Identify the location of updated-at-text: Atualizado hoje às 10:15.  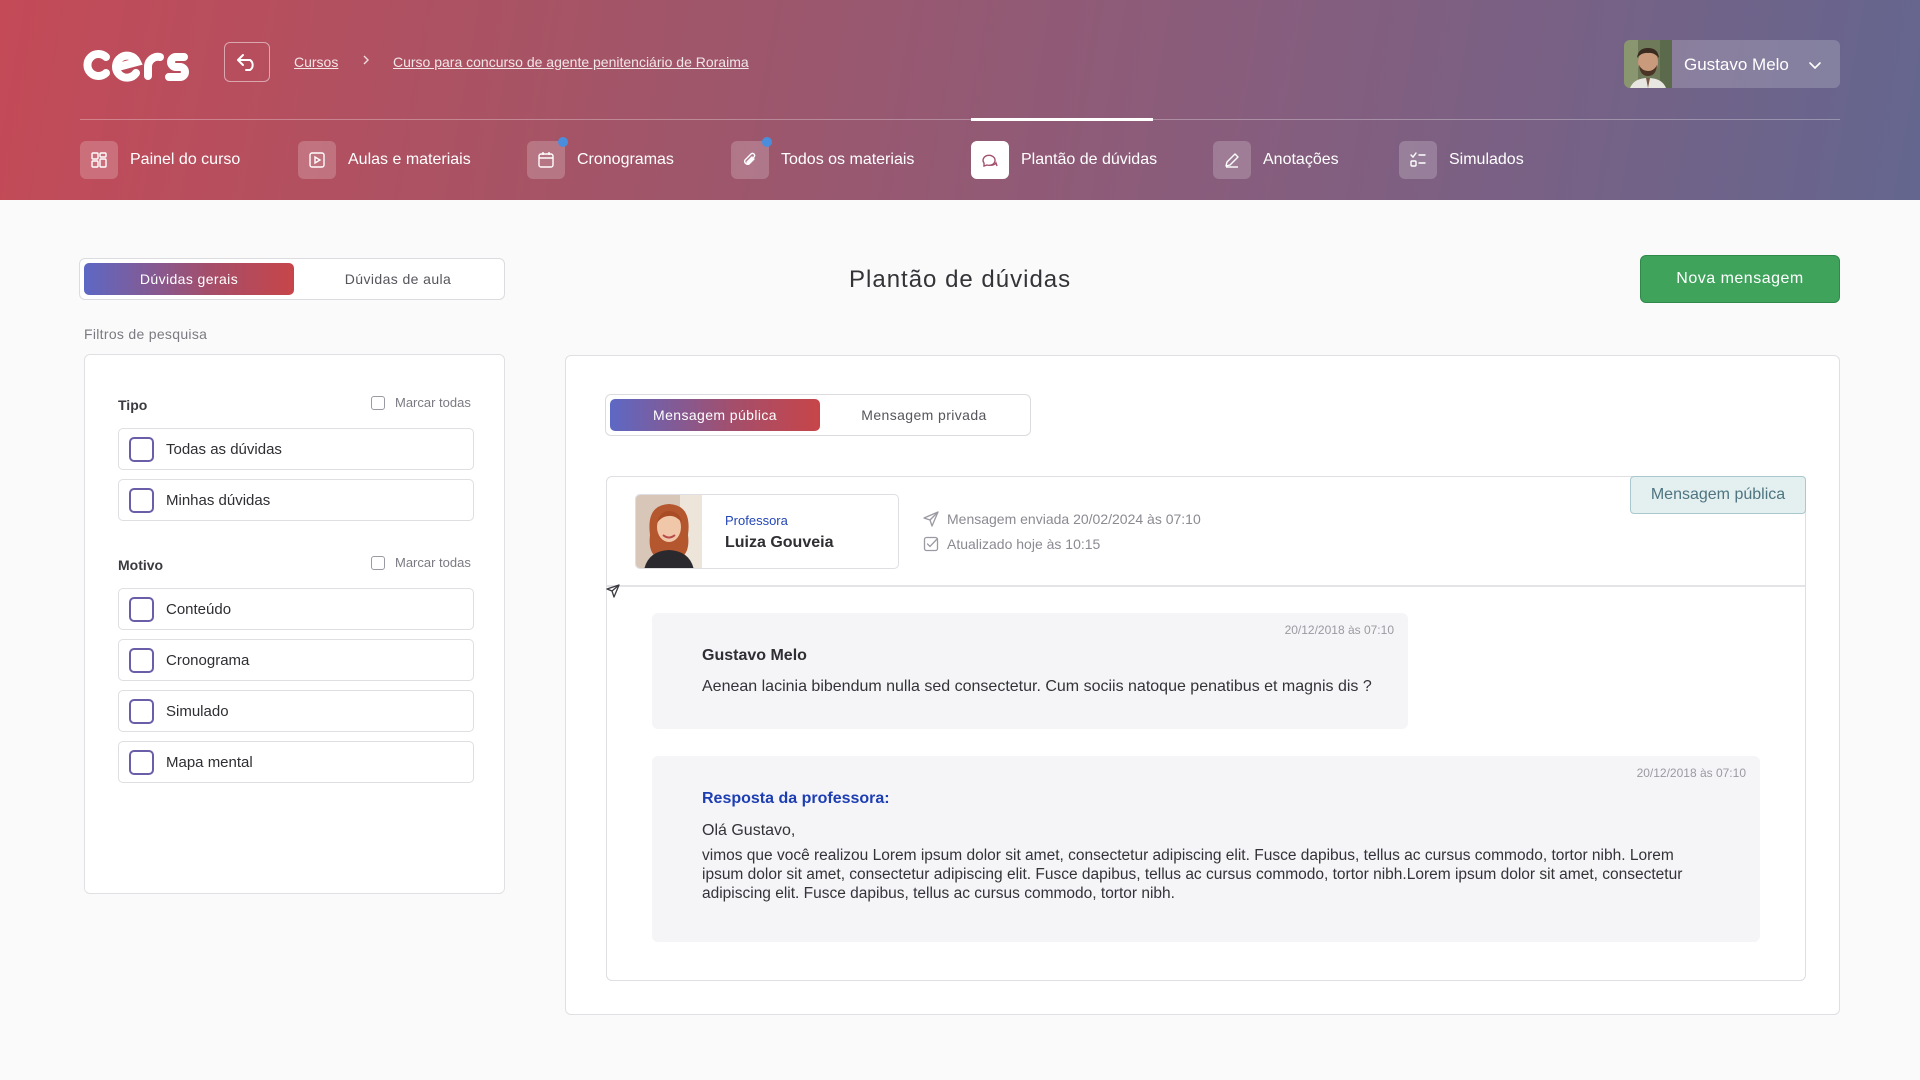
(1024, 544).